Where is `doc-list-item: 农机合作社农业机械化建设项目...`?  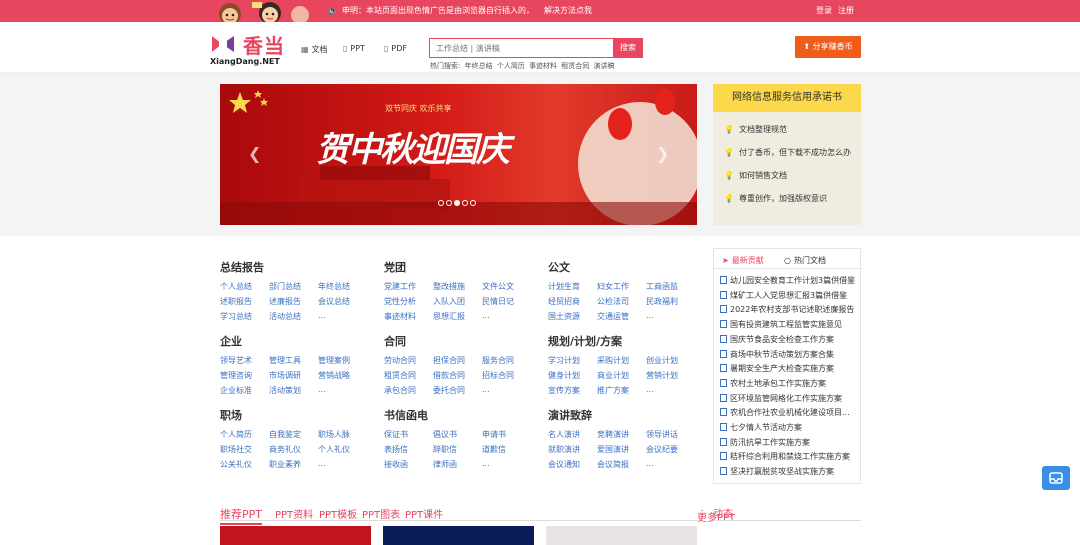
doc-list-item: 农机合作社农业机械化建设项目... is located at coordinates (785, 412).